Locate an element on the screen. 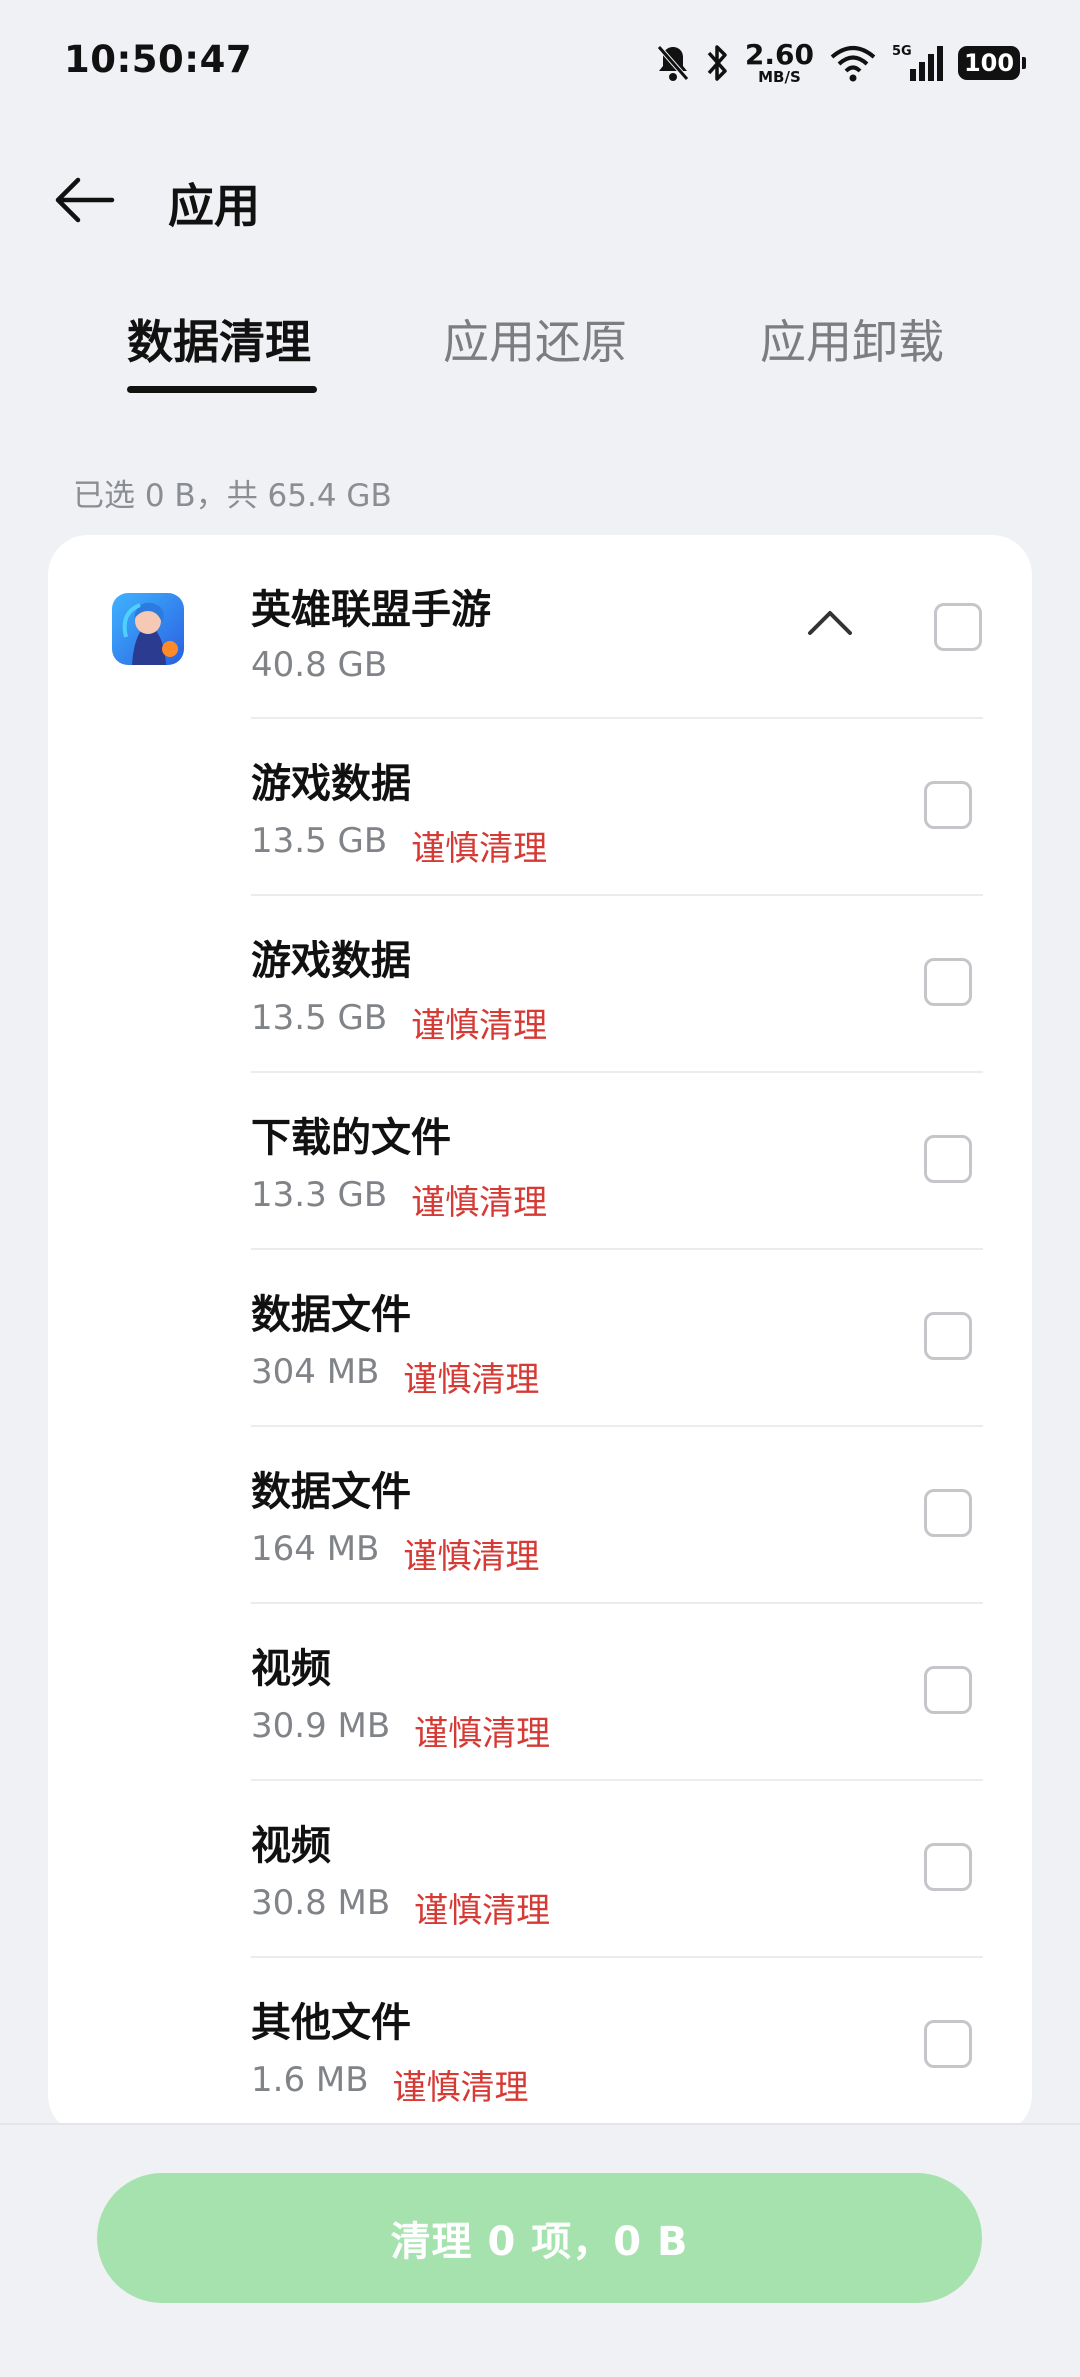 This screenshot has width=1080, height=2377. app-checkbox is located at coordinates (958, 627).